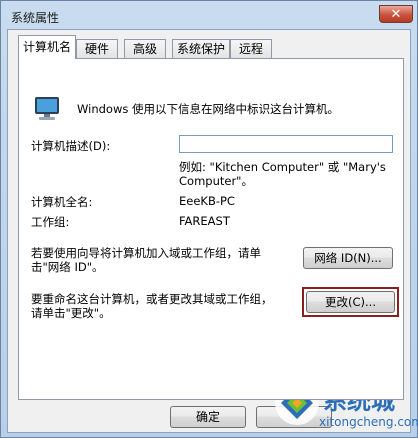 Image resolution: width=418 pixels, height=438 pixels. I want to click on full-name-label: 计算机全名:, so click(62, 202).